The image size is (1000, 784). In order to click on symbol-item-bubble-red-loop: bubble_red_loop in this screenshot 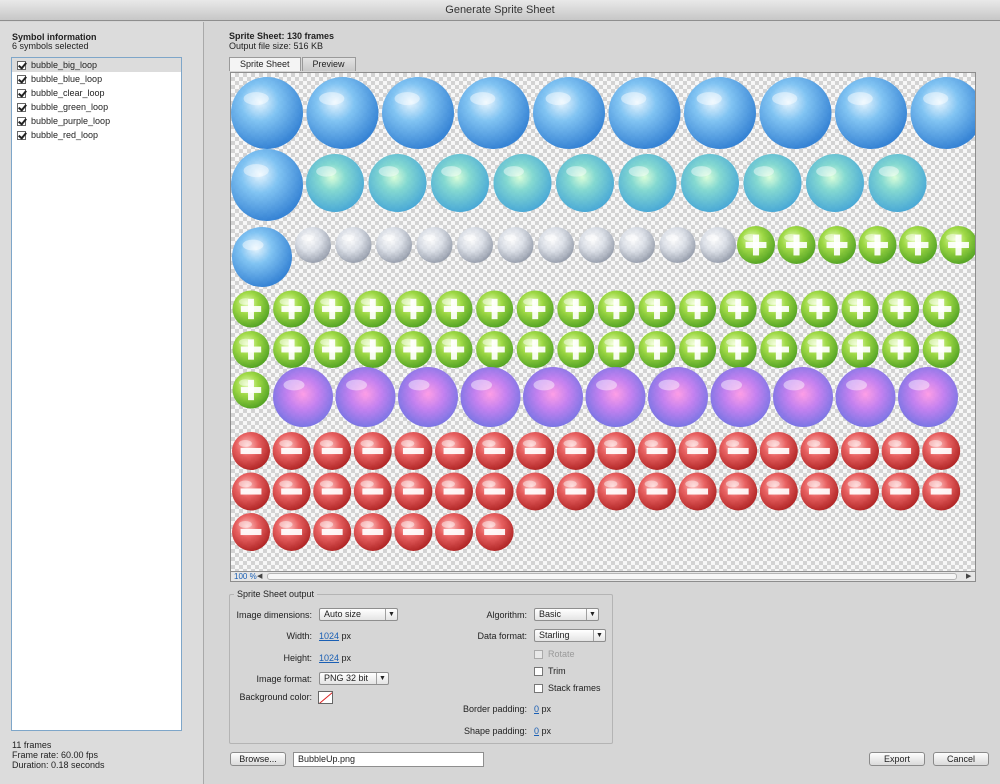, I will do `click(96, 135)`.